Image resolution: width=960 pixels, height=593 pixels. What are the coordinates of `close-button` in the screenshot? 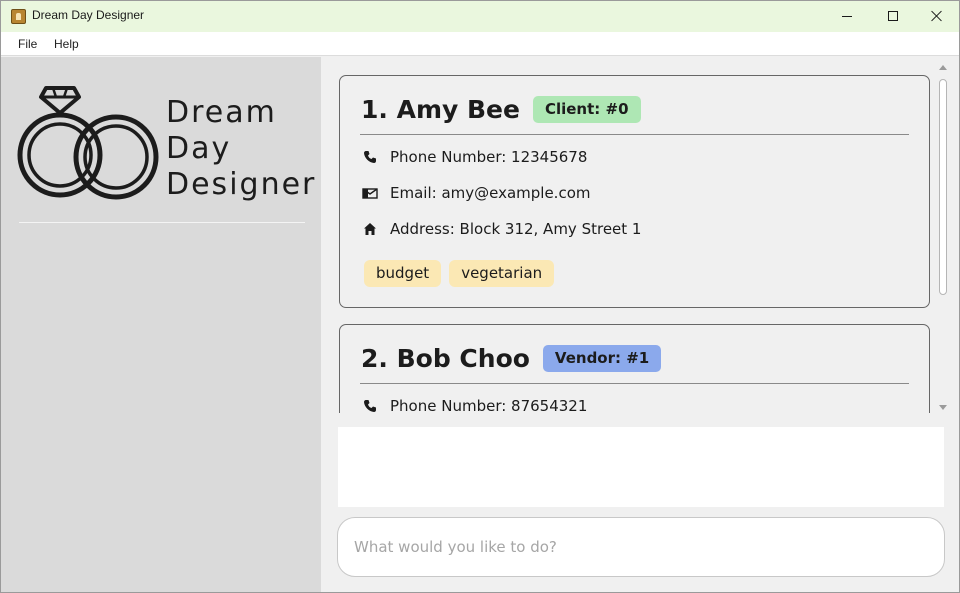 It's located at (936, 16).